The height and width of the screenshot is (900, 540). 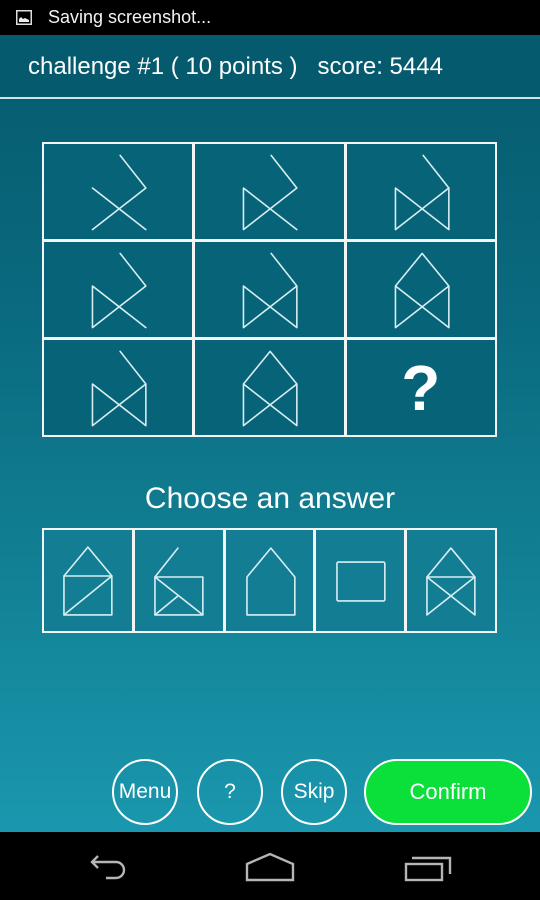 What do you see at coordinates (235, 66) in the screenshot?
I see `challenge-title: challenge #1 ( 10 points ) score: 5444` at bounding box center [235, 66].